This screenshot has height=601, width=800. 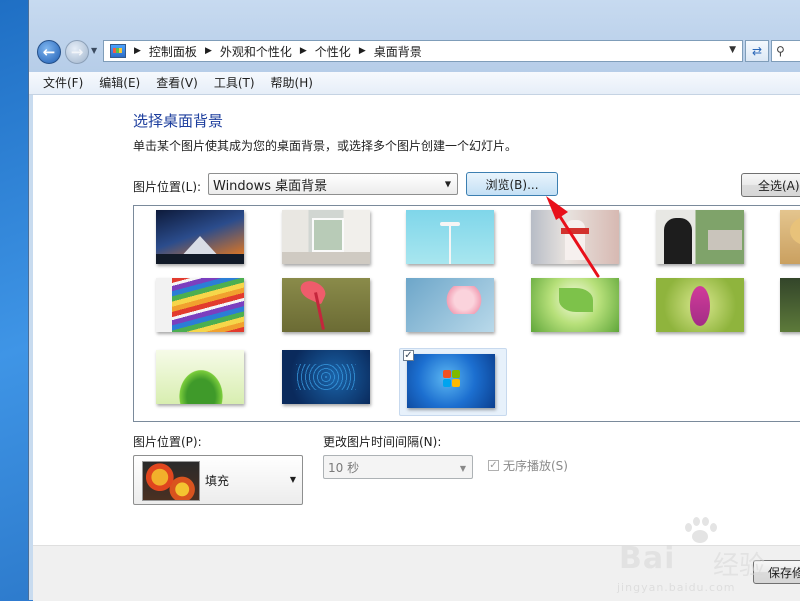 I want to click on recent-pages-chevron-icon: ▼, so click(x=94, y=50).